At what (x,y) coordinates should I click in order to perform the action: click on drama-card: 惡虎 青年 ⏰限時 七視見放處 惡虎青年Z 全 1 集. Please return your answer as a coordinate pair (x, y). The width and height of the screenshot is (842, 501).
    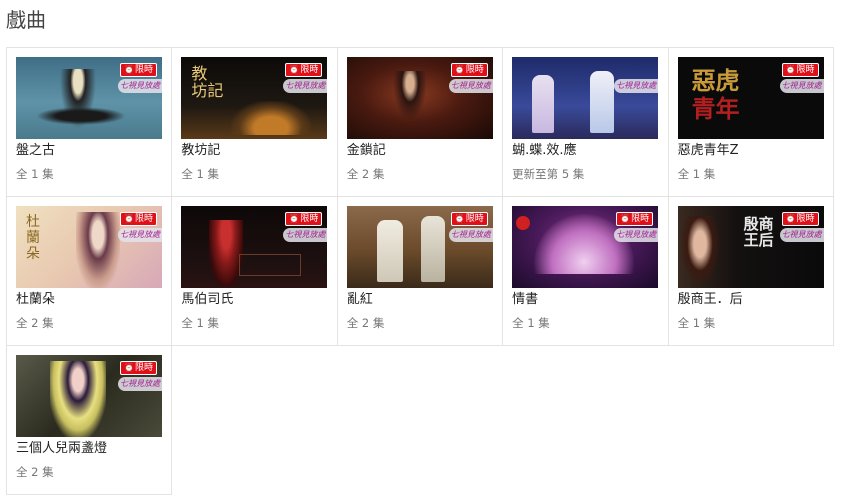
    Looking at the image, I should click on (751, 122).